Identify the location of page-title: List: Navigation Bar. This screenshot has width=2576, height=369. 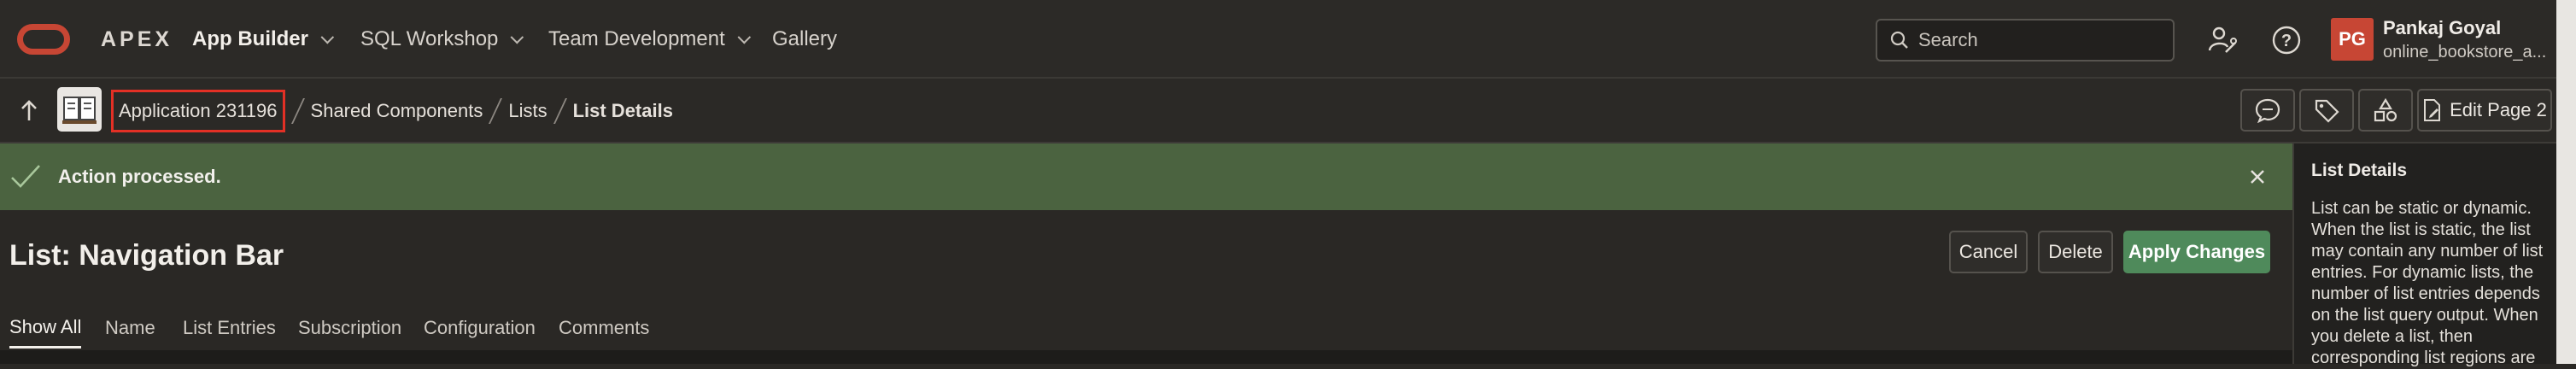
(146, 255).